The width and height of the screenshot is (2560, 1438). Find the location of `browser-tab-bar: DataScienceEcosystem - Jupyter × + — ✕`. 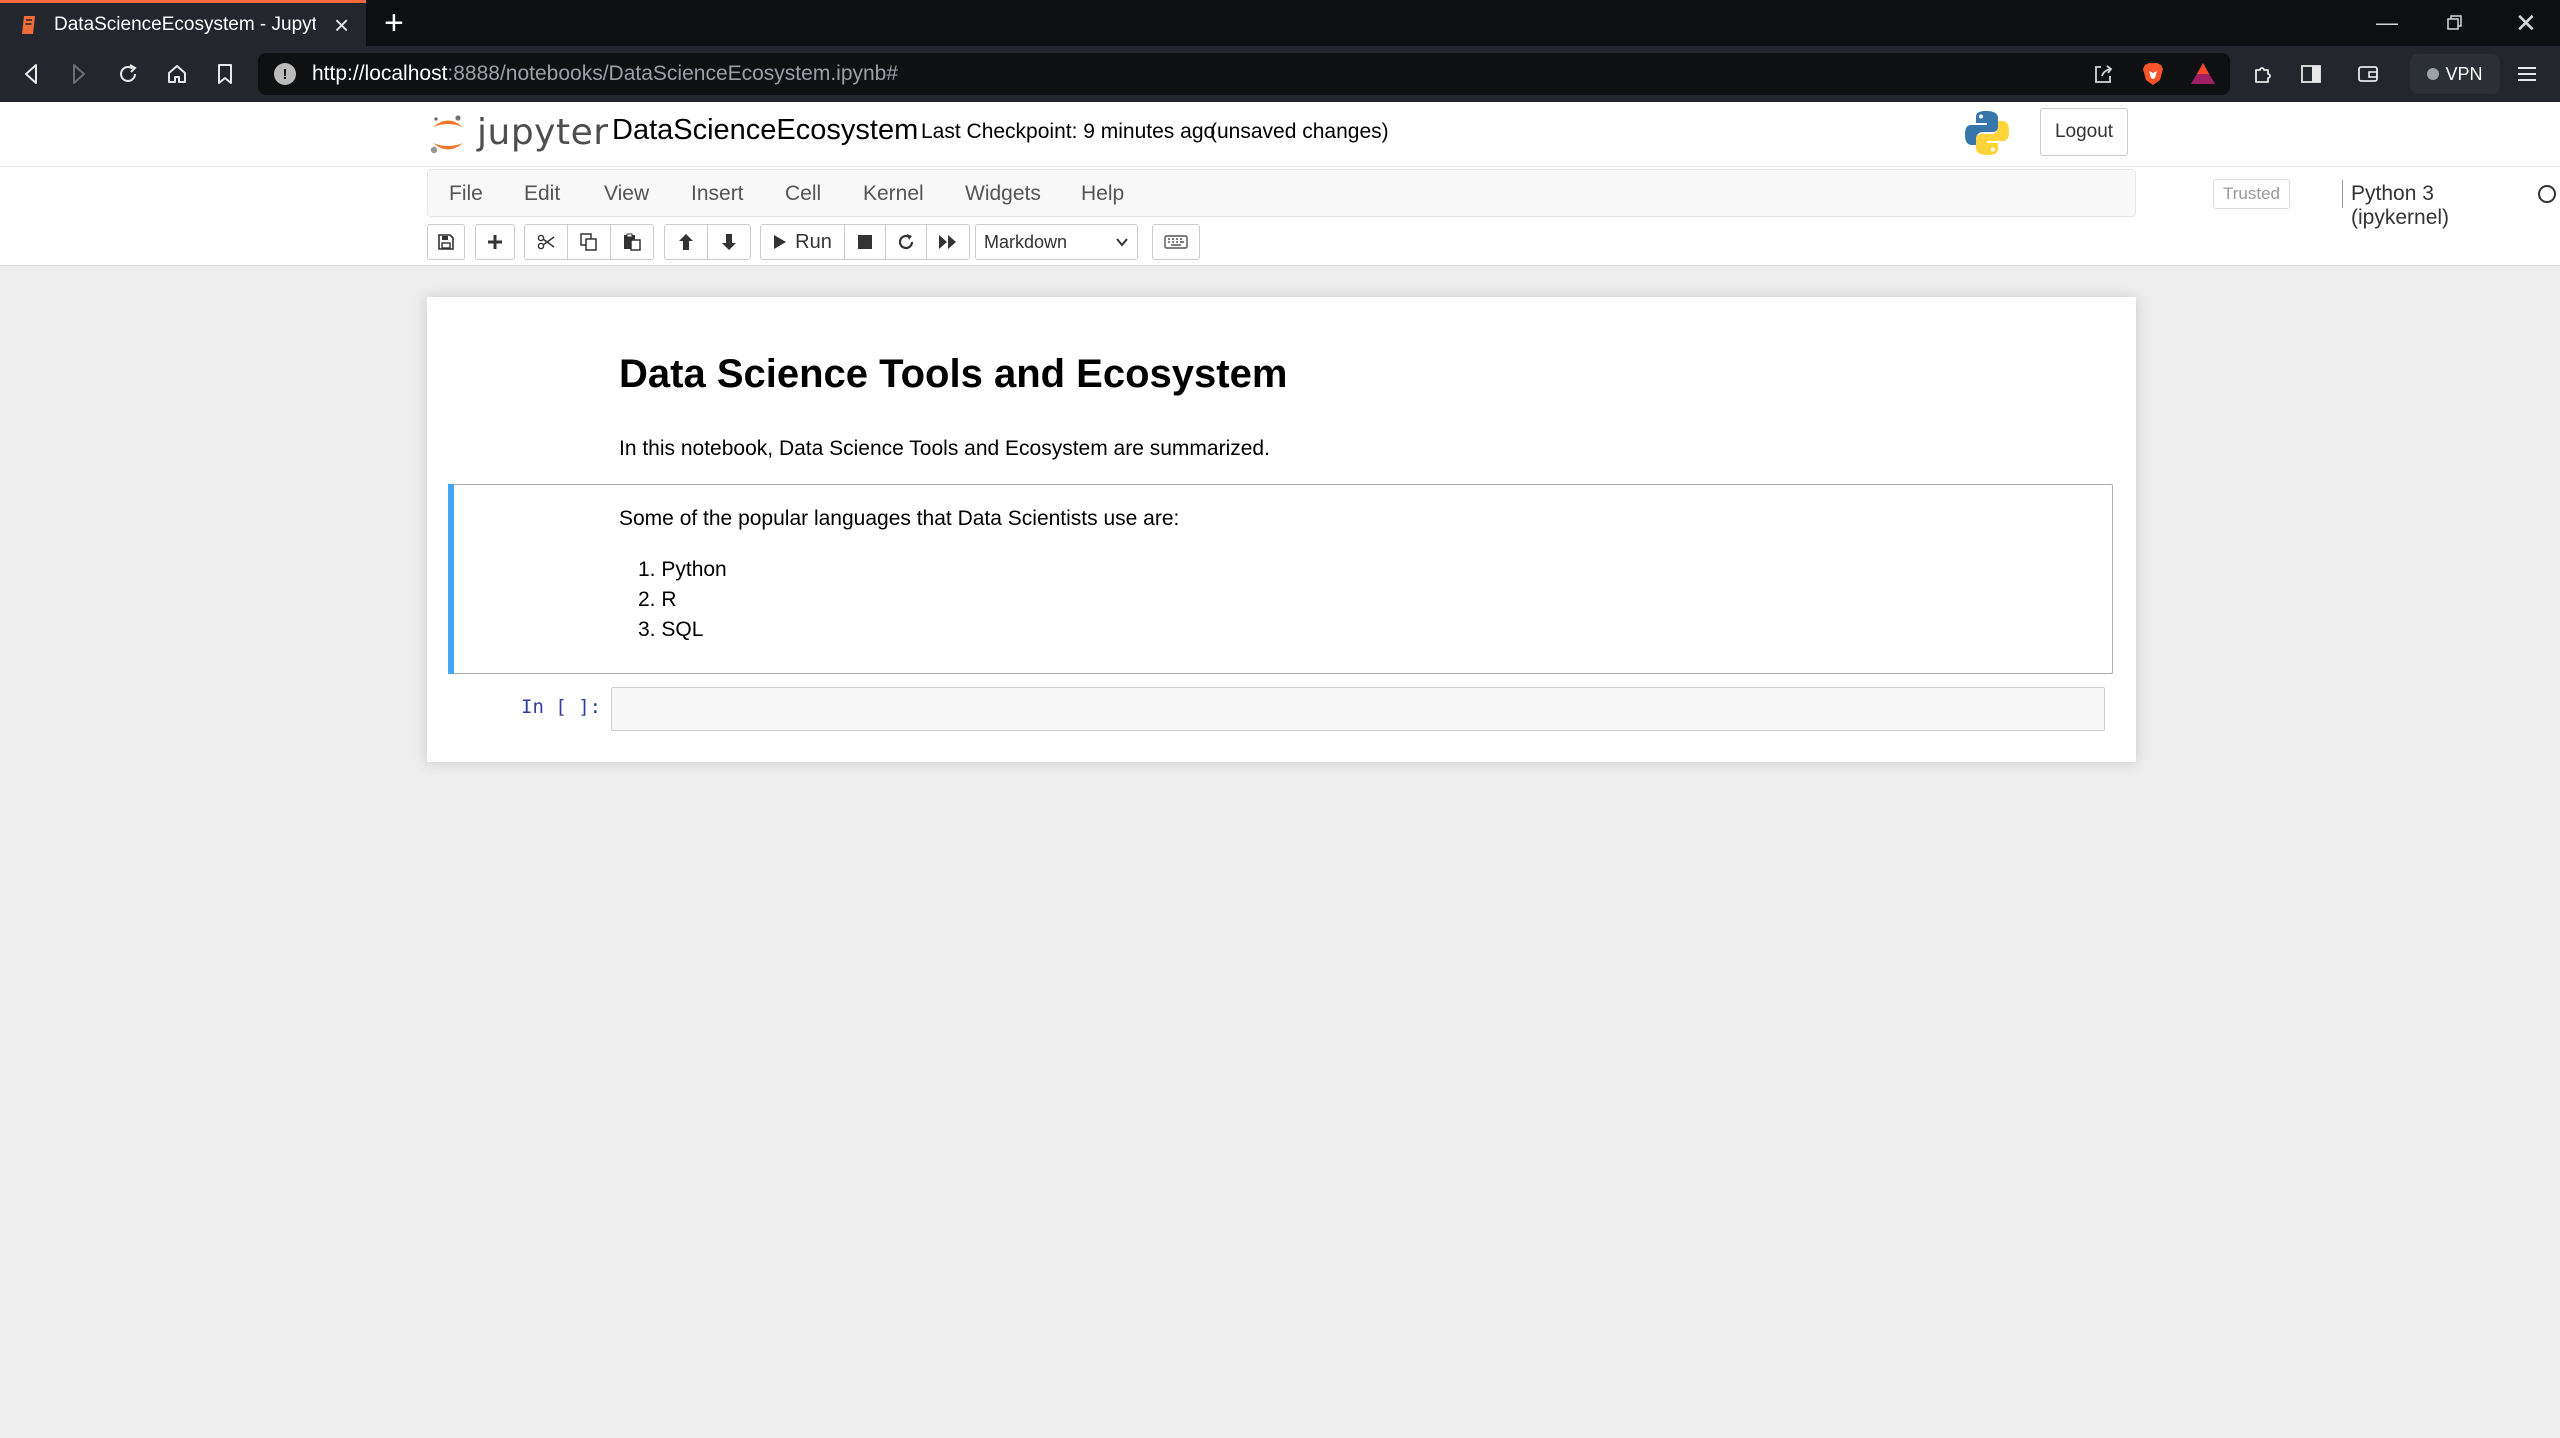

browser-tab-bar: DataScienceEcosystem - Jupyter × + — ✕ is located at coordinates (1280, 23).